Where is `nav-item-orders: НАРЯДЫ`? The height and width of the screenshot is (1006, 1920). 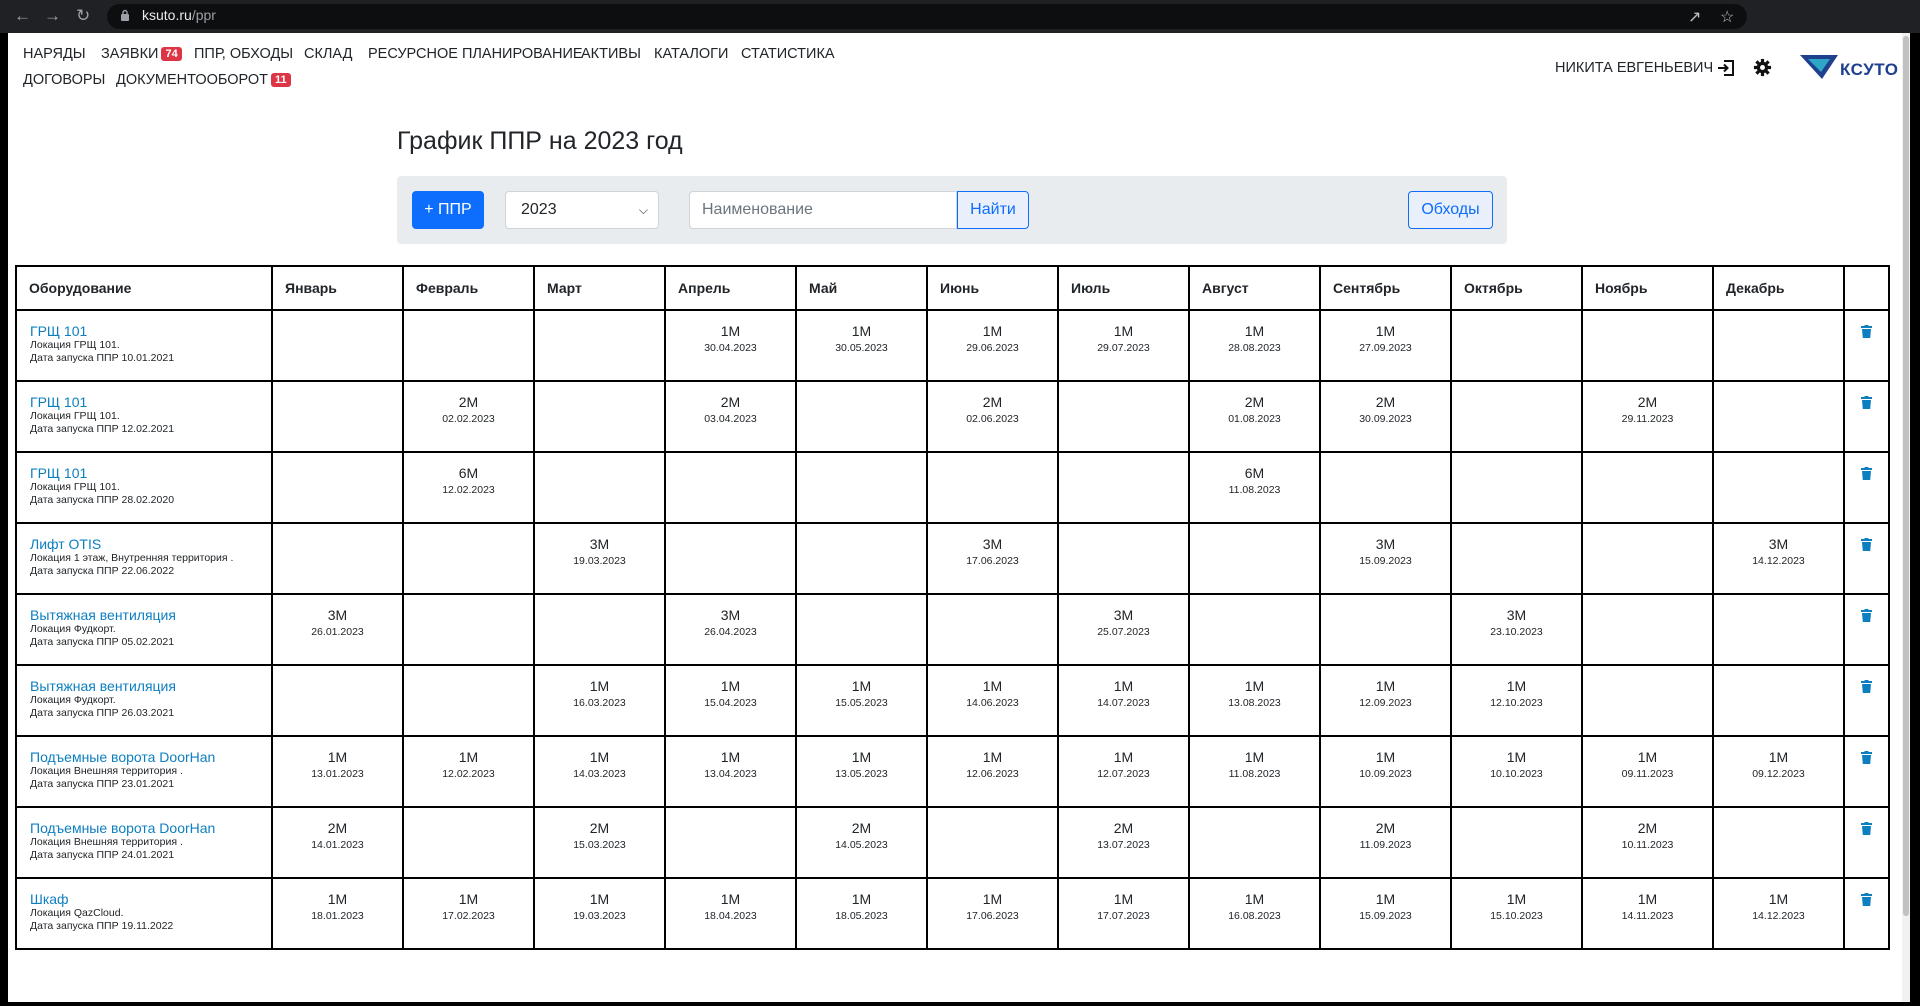
nav-item-orders: НАРЯДЫ is located at coordinates (54, 54).